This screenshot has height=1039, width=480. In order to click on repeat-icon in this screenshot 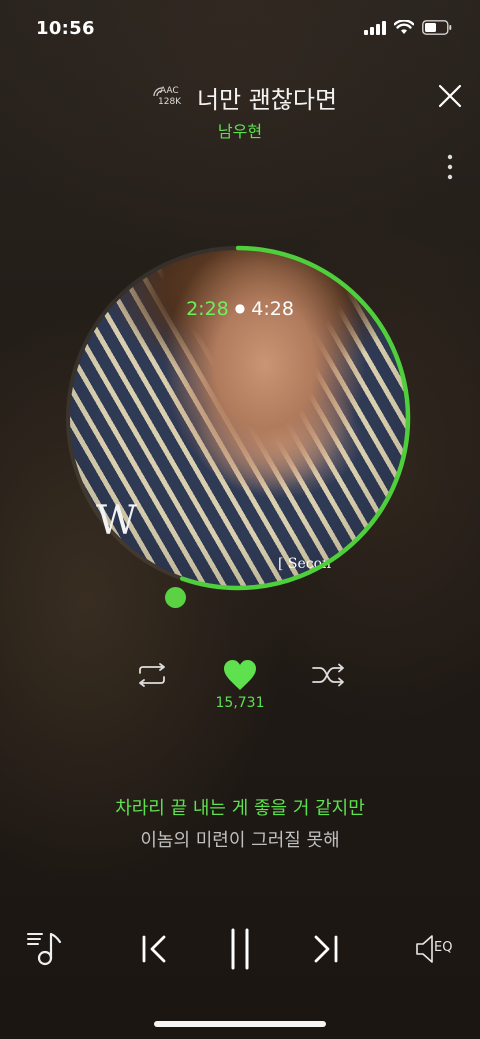, I will do `click(152, 675)`.